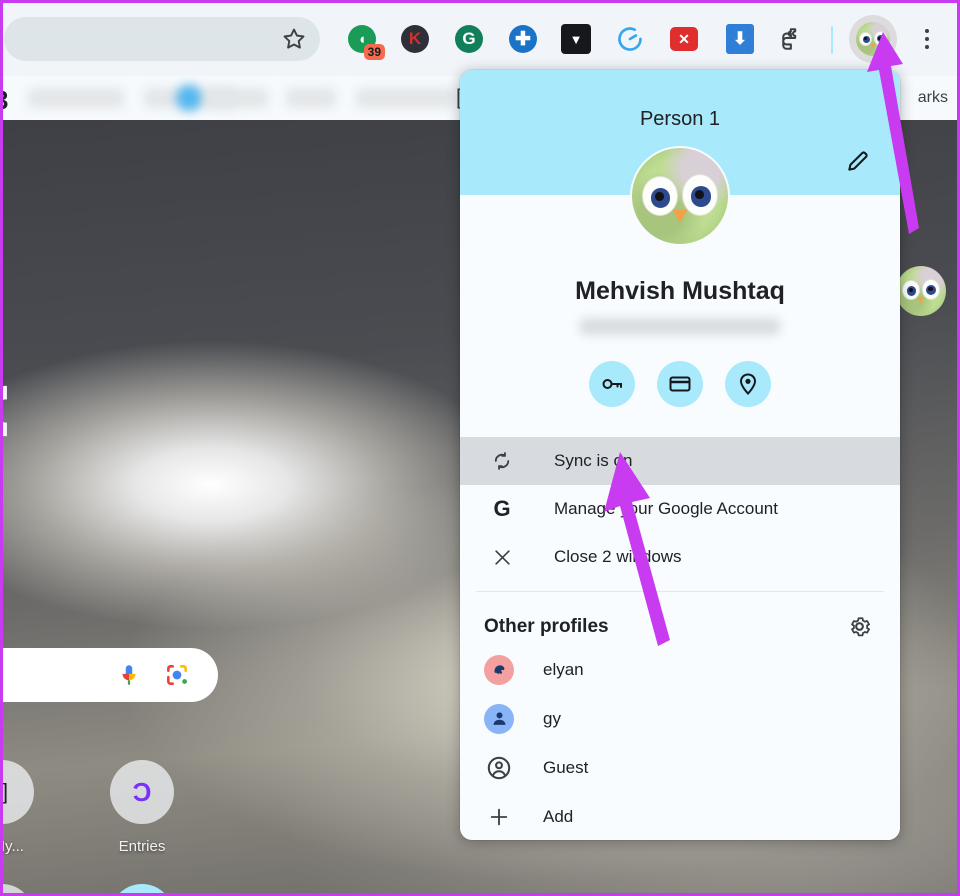 The width and height of the screenshot is (960, 896). Describe the element at coordinates (177, 675) in the screenshot. I see `google-lens-icon` at that location.